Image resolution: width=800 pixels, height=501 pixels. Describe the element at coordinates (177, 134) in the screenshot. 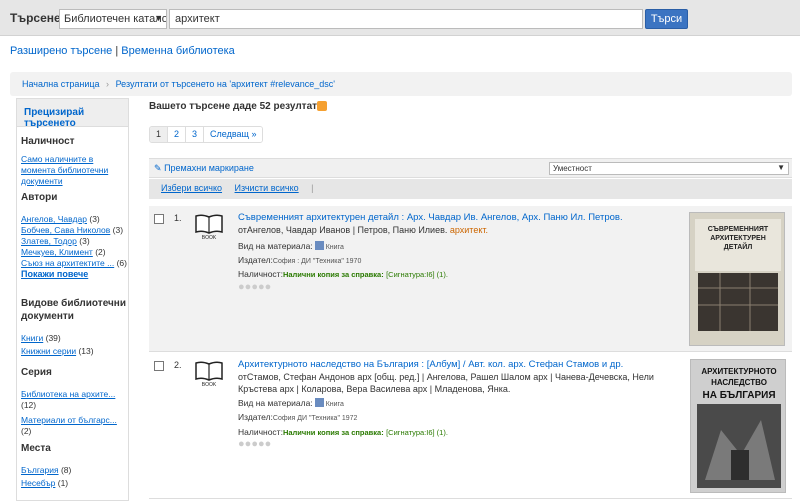

I see `page-2: 2` at that location.